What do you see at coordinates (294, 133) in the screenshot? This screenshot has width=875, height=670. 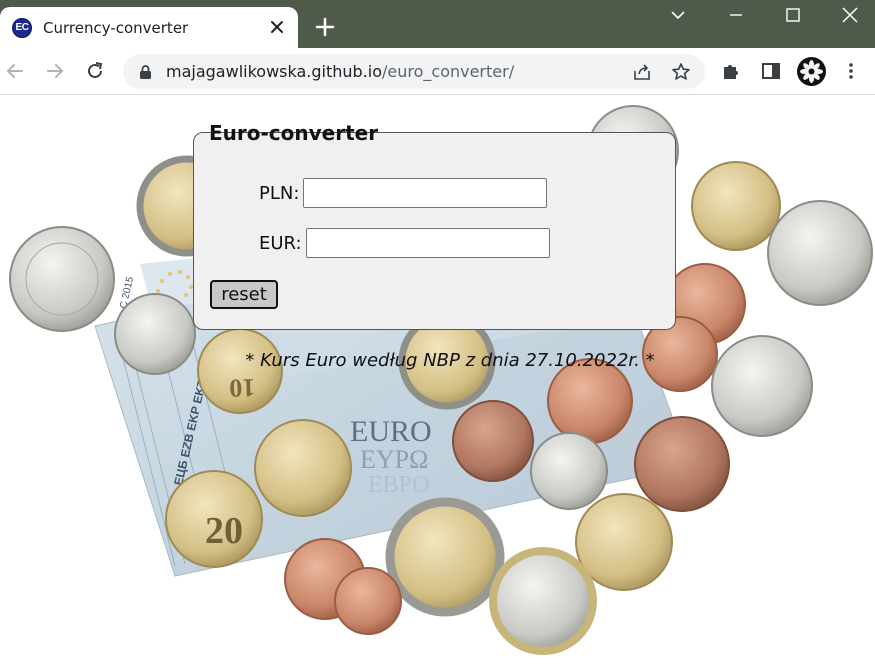 I see `converter-legend: Euro-converter` at bounding box center [294, 133].